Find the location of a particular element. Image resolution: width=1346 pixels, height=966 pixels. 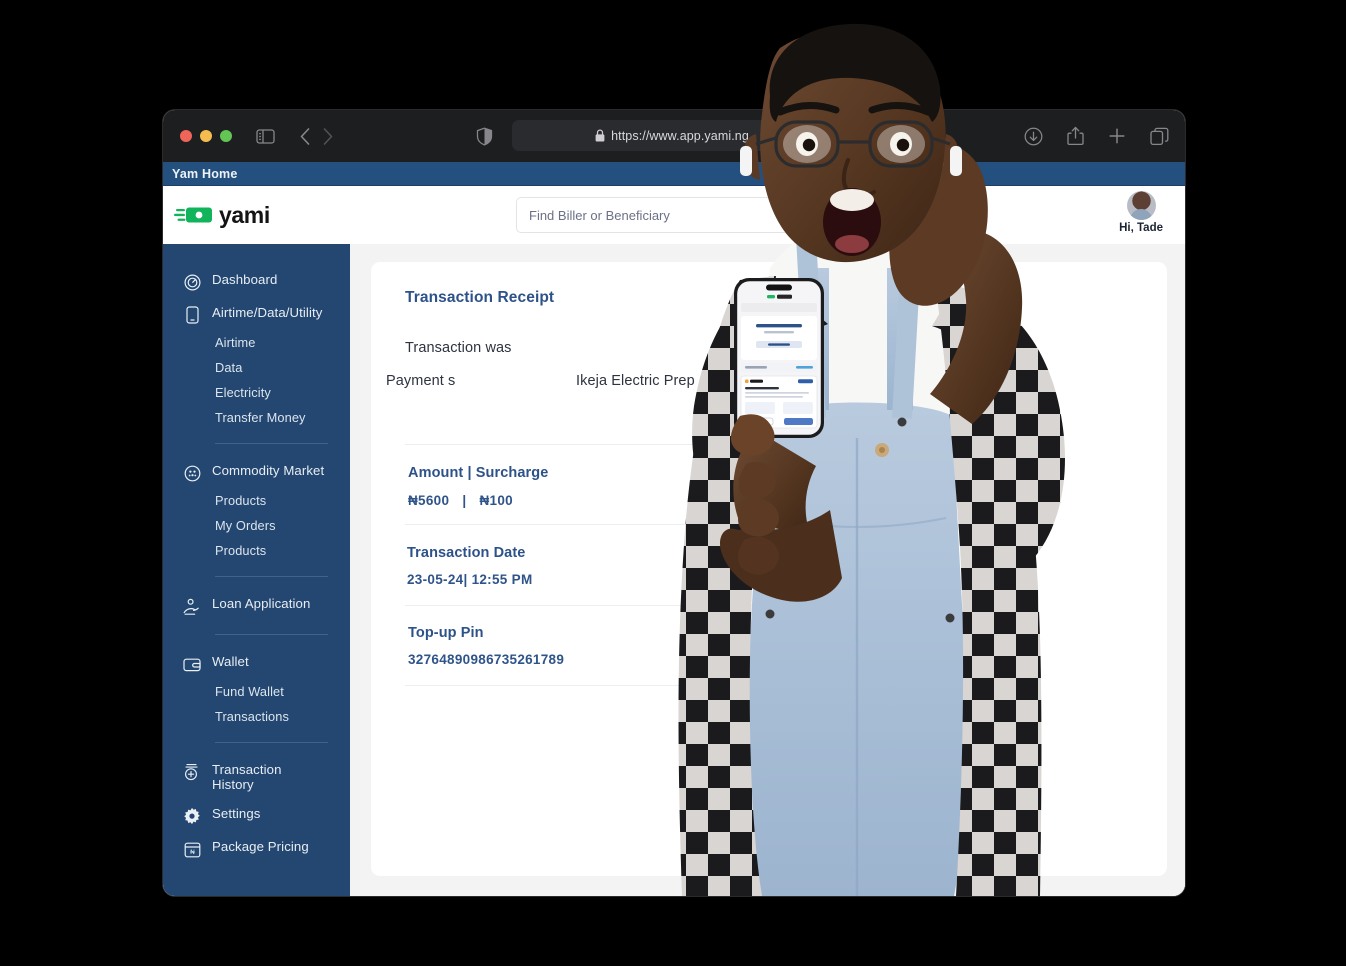

transaction-date-block: Transaction Date 23-05-24| 12:55 PM is located at coordinates (470, 566).